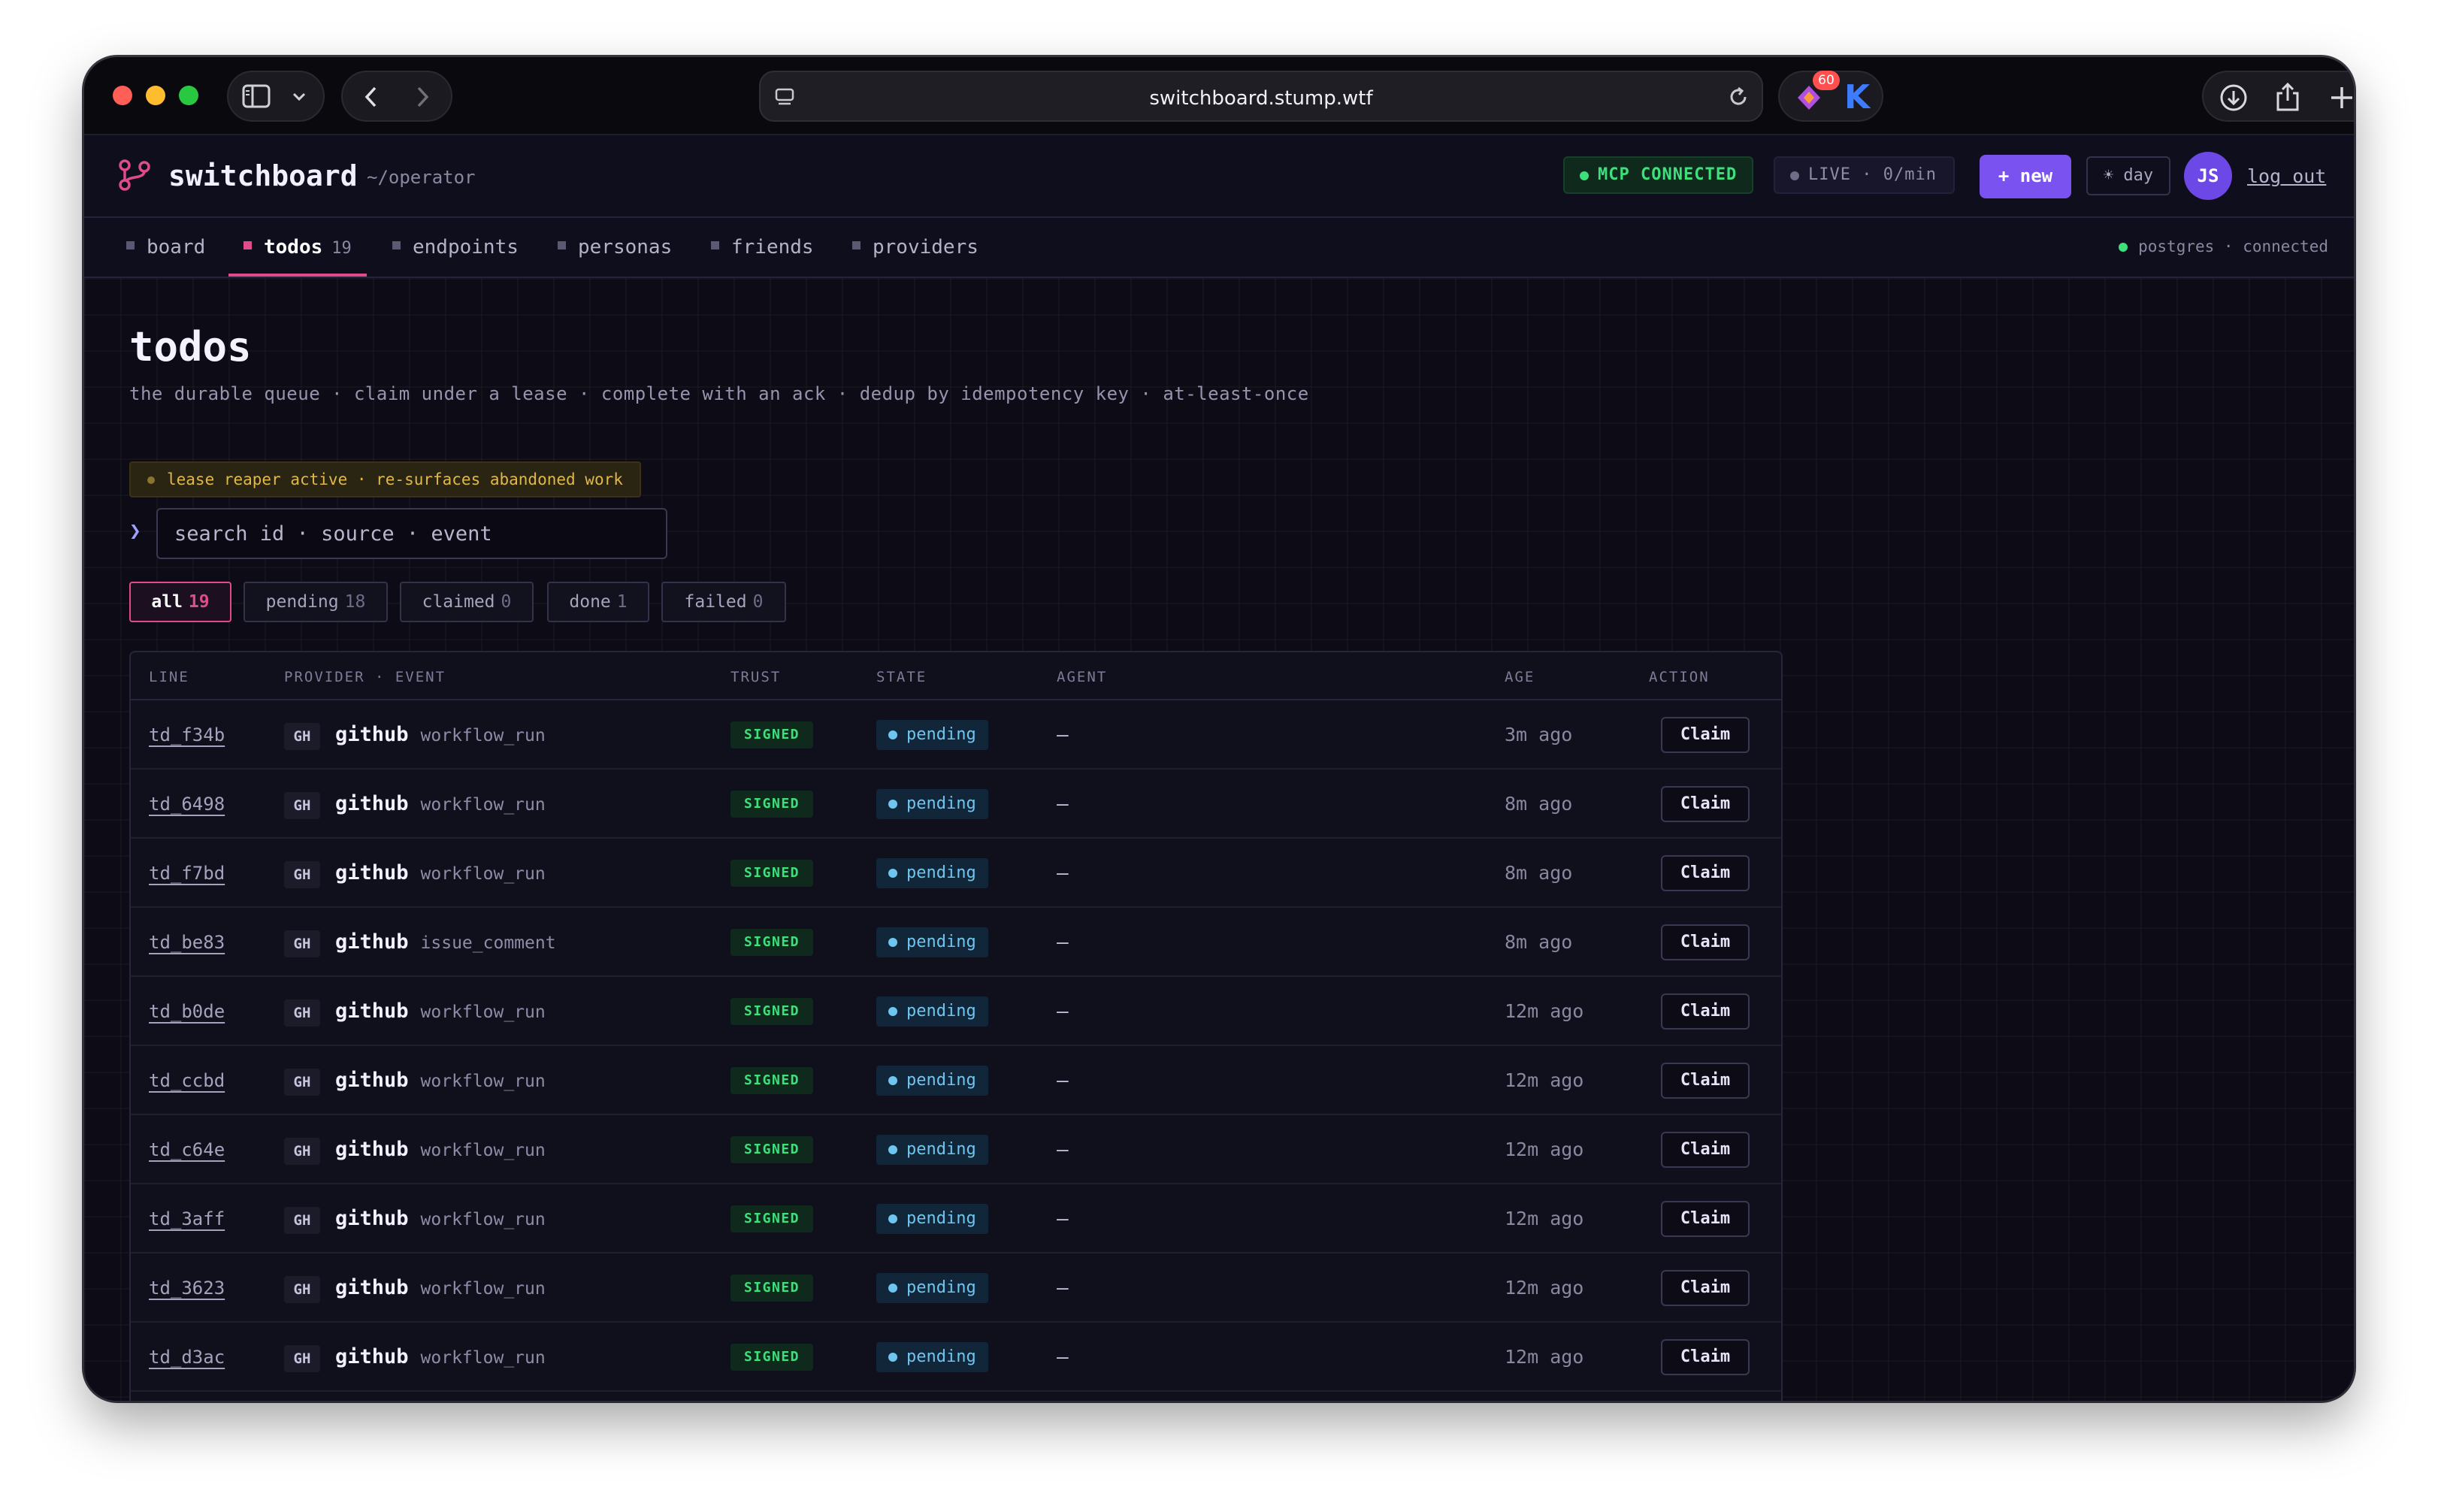 This screenshot has width=2438, height=1512. What do you see at coordinates (412, 533) in the screenshot?
I see `search-input` at bounding box center [412, 533].